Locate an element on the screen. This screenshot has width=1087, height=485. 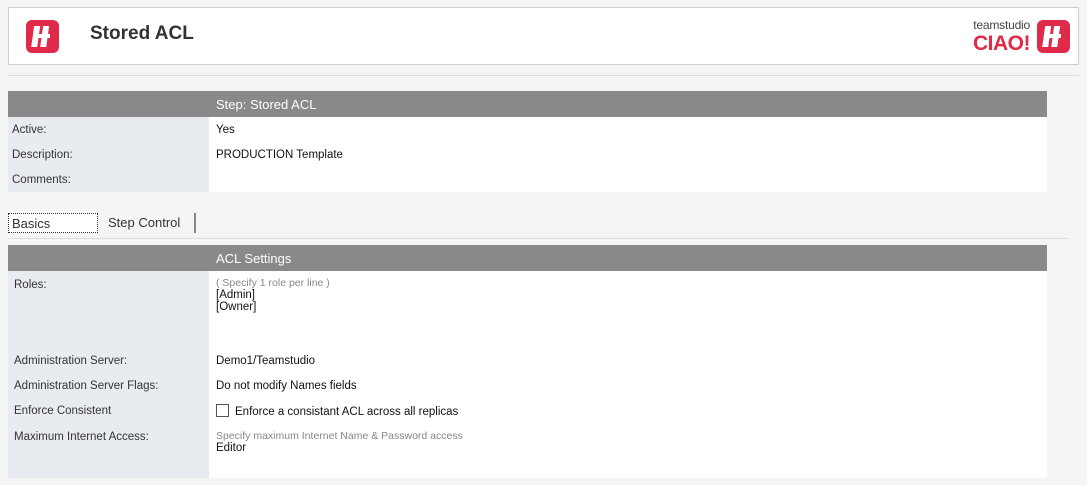
admin-flags-value: Do not modify Names fields is located at coordinates (286, 386).